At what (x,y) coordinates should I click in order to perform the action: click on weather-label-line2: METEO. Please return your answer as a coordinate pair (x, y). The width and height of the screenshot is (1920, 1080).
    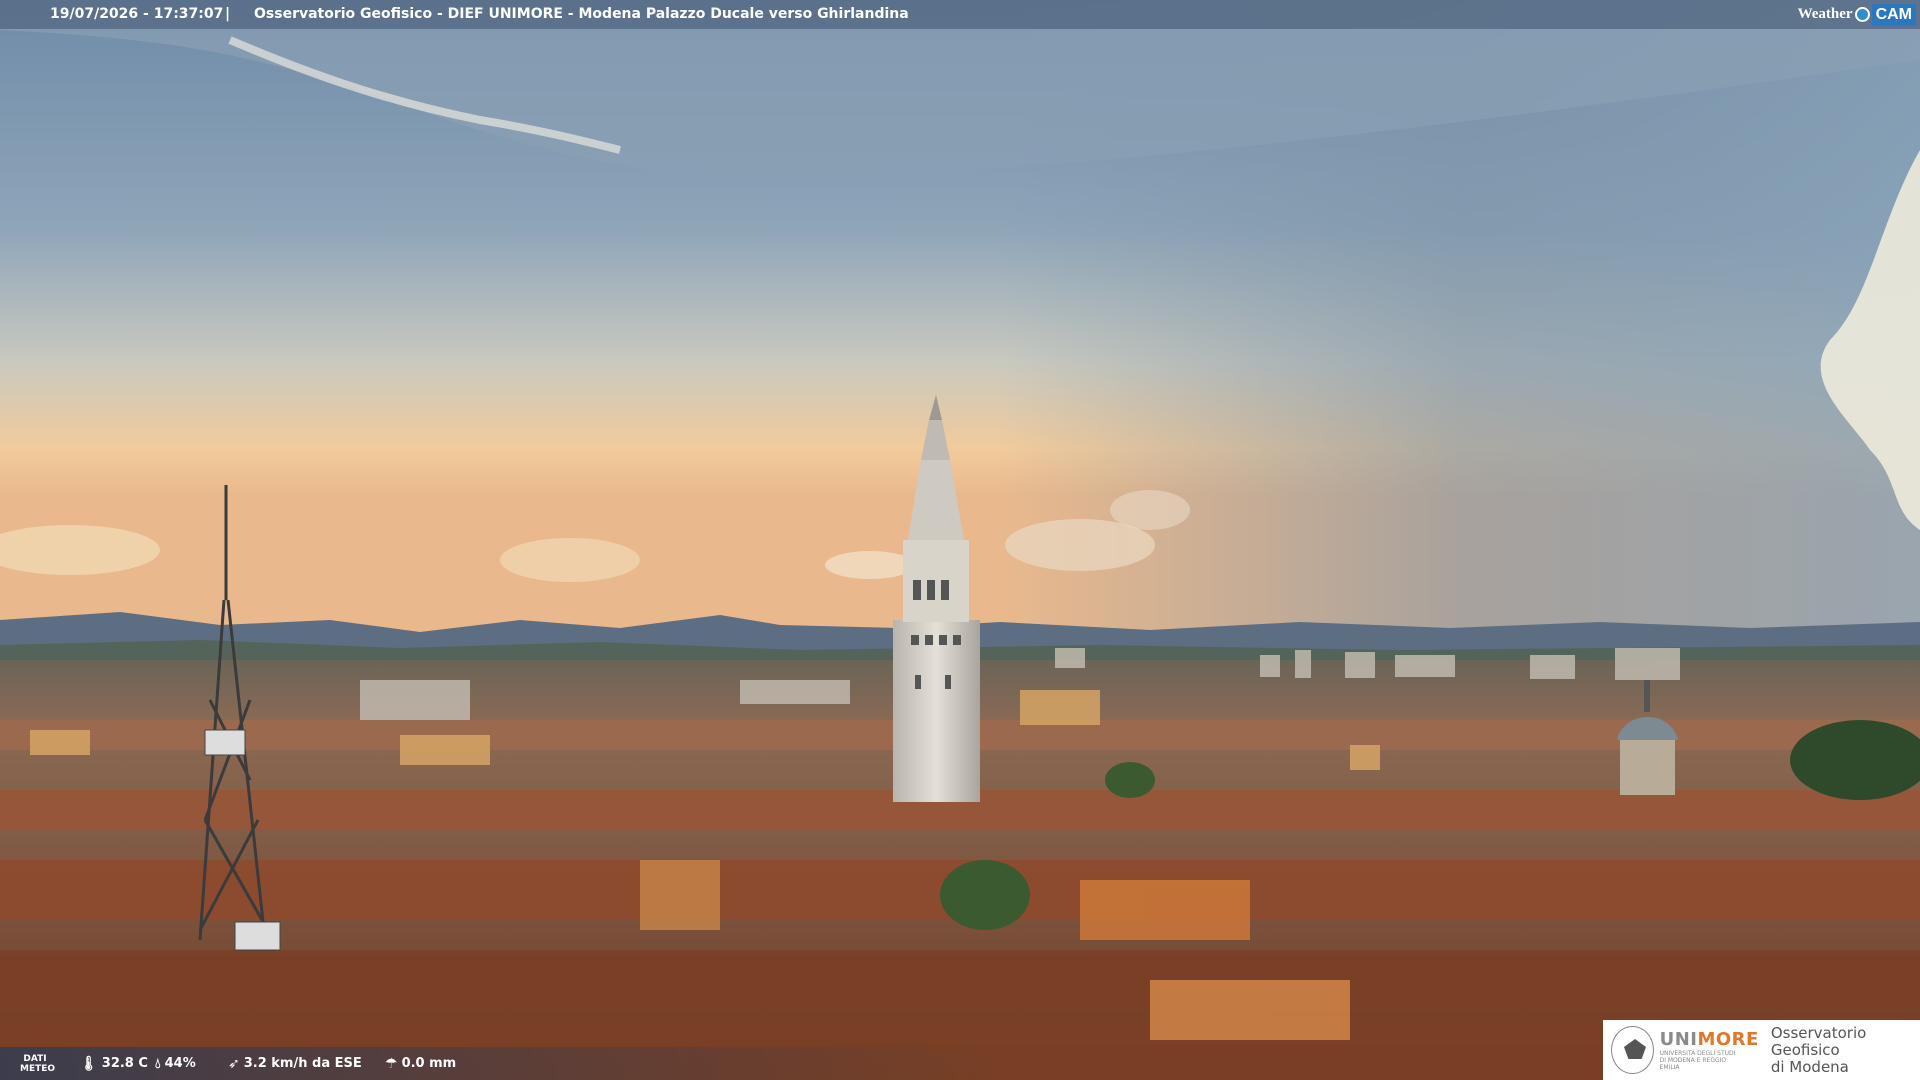
    Looking at the image, I should click on (38, 1069).